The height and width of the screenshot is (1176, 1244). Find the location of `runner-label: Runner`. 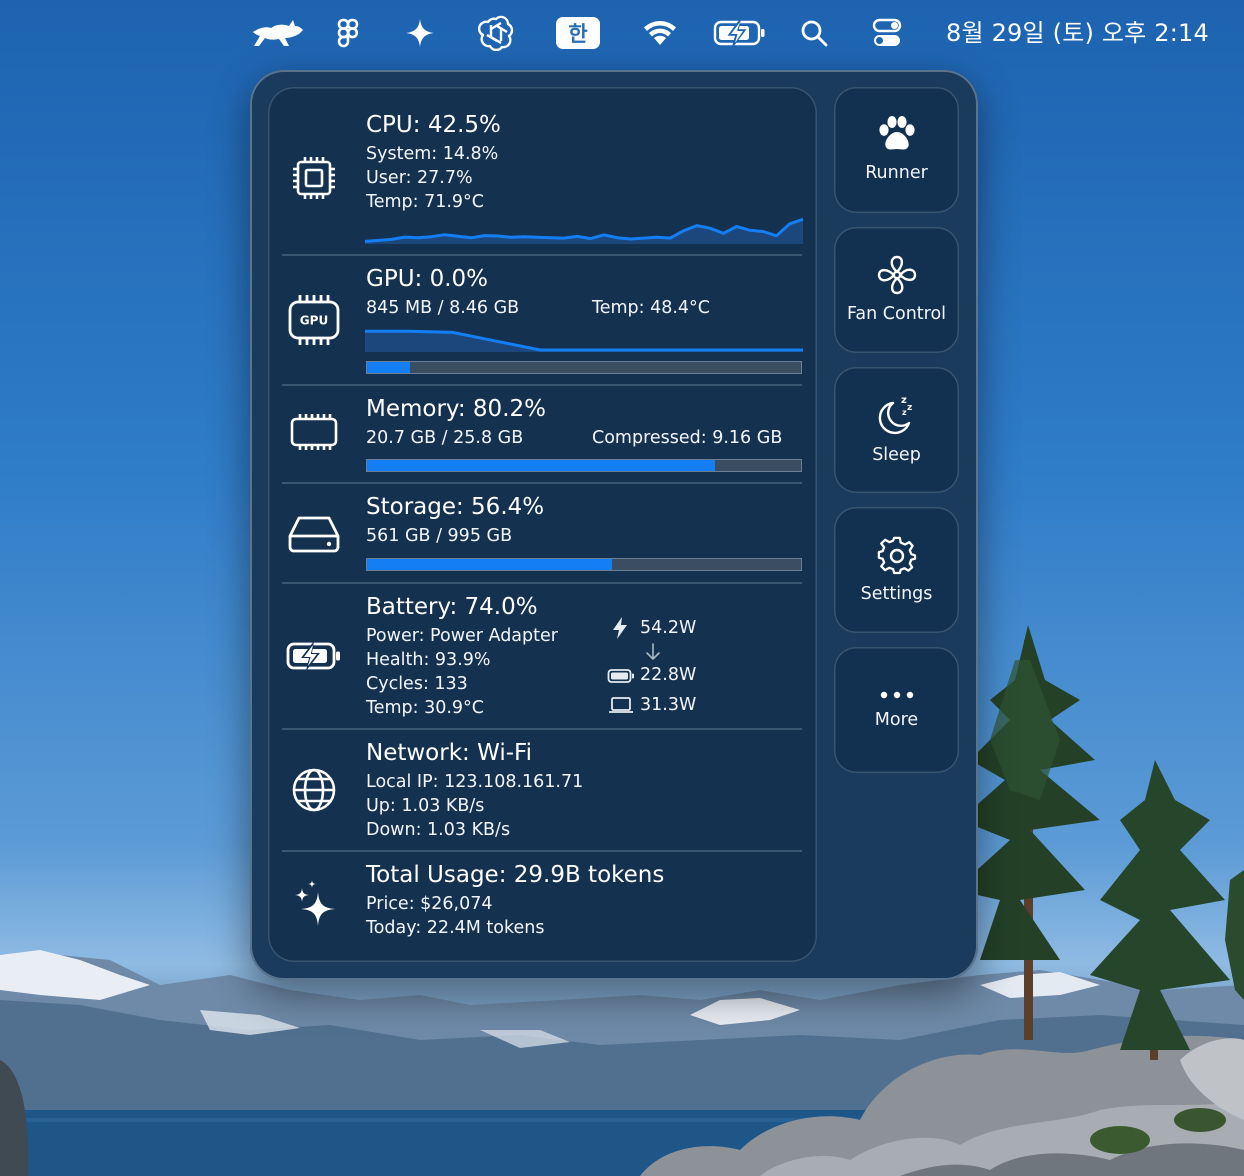

runner-label: Runner is located at coordinates (896, 173).